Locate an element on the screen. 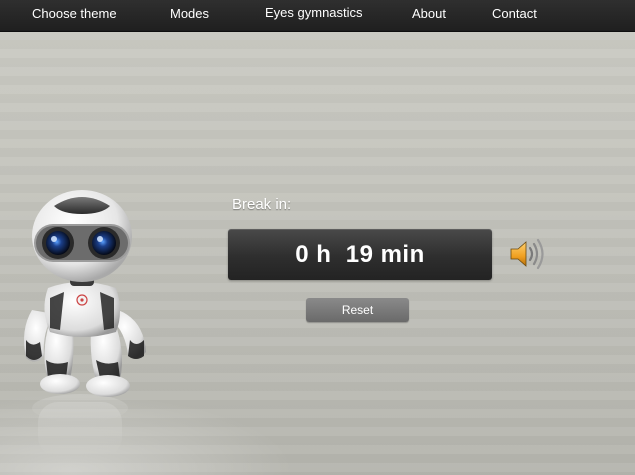 Image resolution: width=635 pixels, height=475 pixels. nav-about: About is located at coordinates (429, 15).